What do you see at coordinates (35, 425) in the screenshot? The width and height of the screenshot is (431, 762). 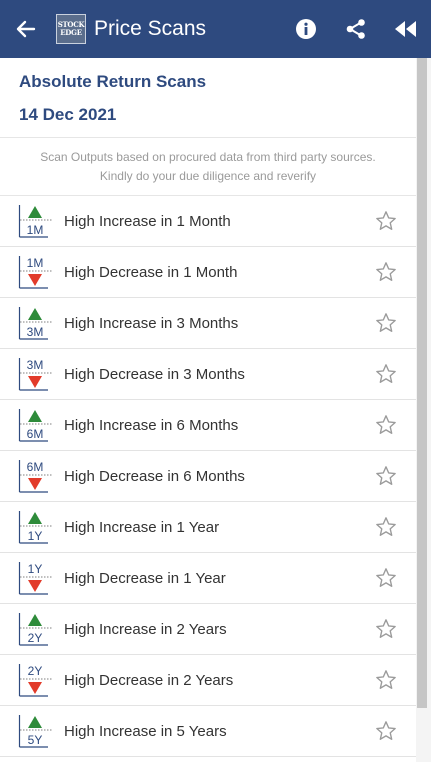 I see `increase-period-icon: 6M` at bounding box center [35, 425].